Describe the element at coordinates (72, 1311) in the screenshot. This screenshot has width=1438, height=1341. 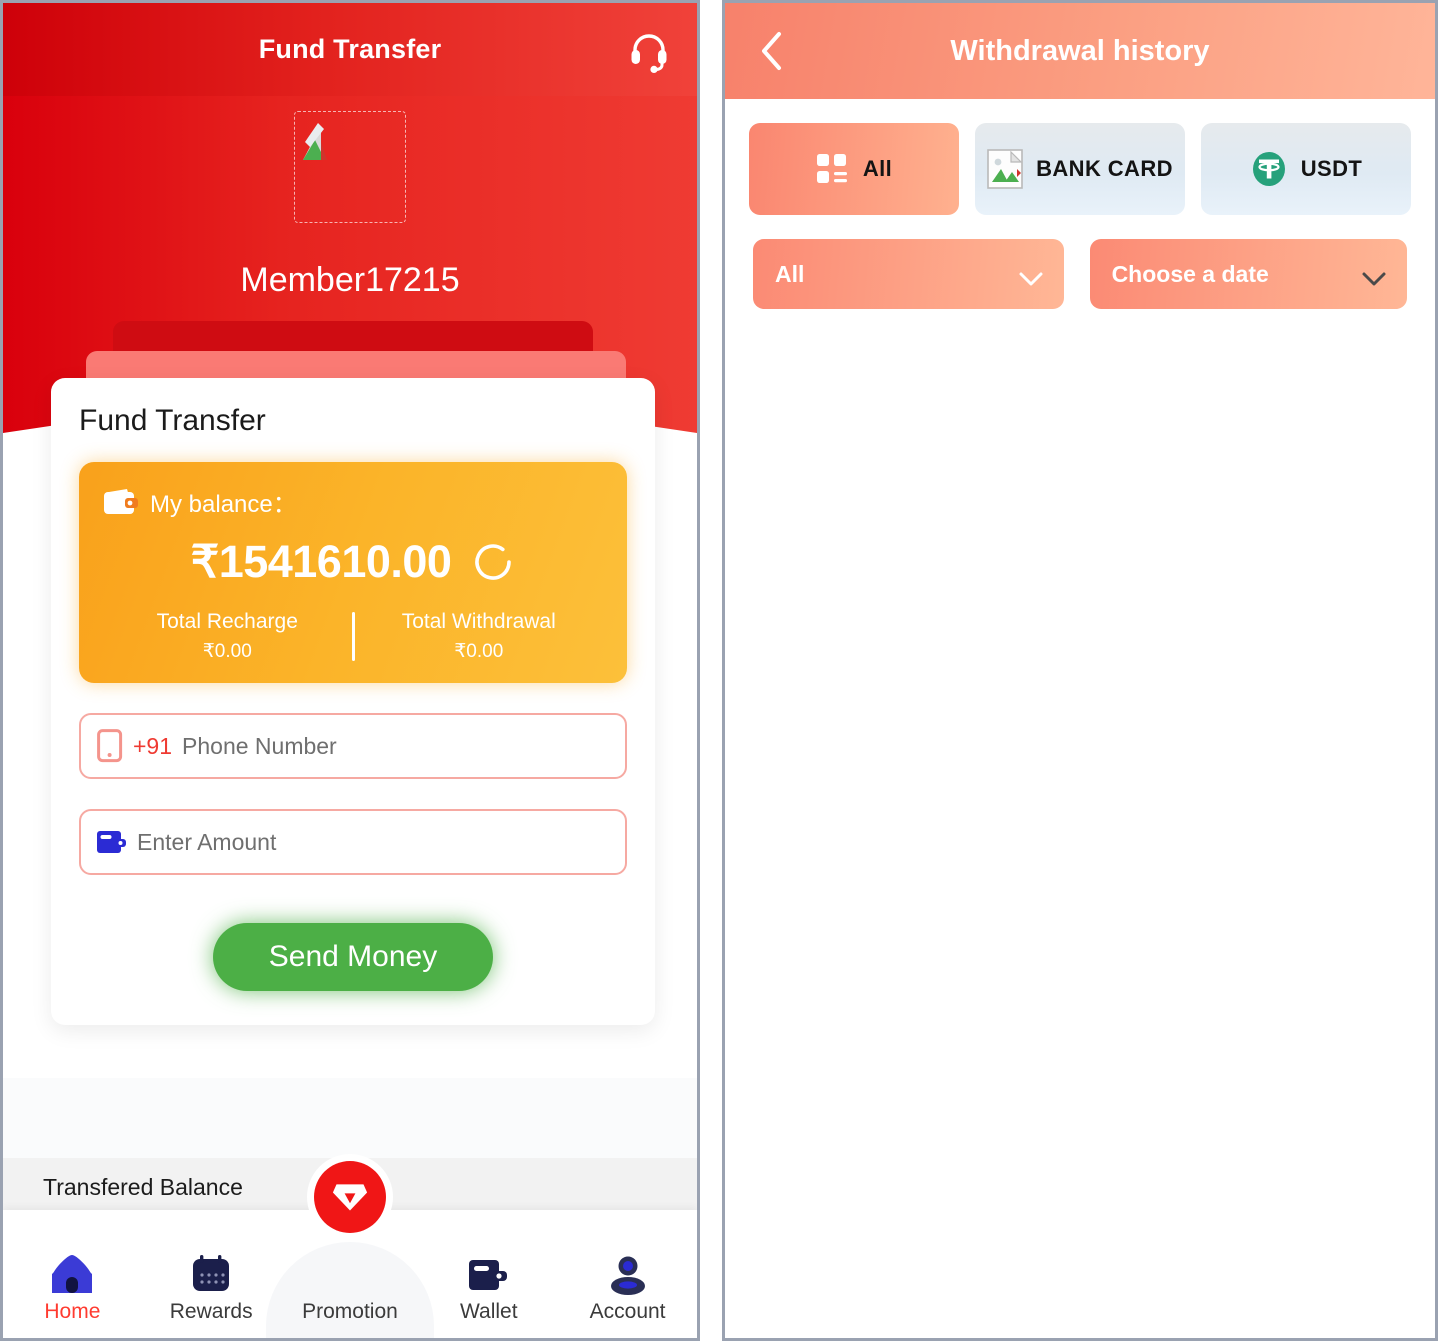
I see `nav-label: Home` at that location.